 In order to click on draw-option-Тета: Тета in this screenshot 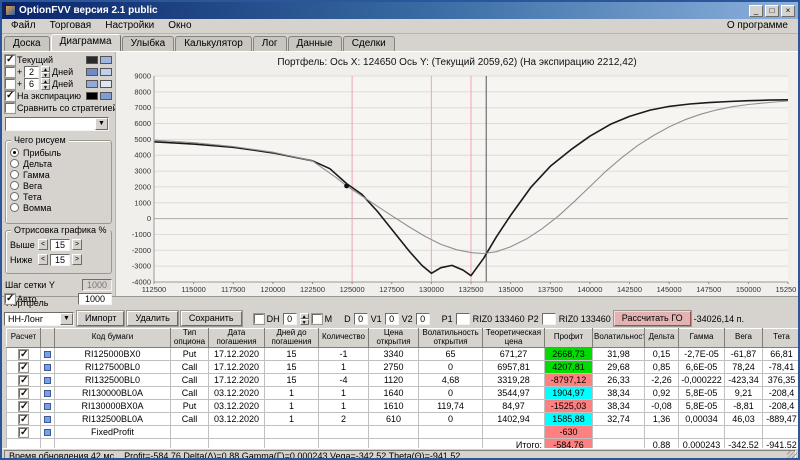, I will do `click(58, 196)`.